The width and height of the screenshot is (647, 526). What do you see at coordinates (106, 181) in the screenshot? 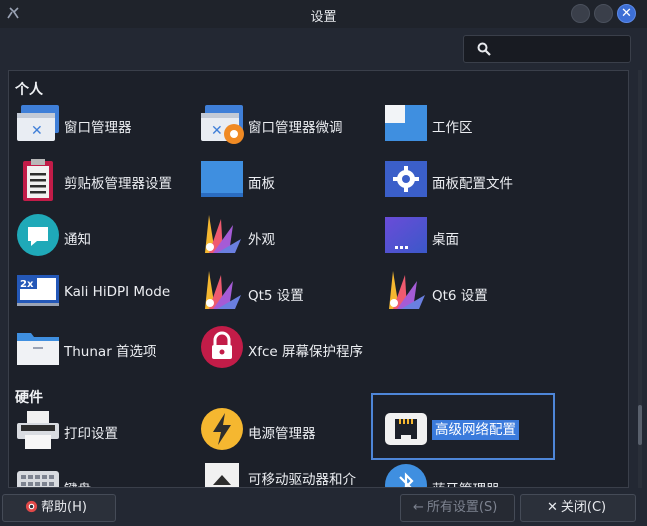
I see `item-clipboard-manager: 剪贴板管理器设置` at bounding box center [106, 181].